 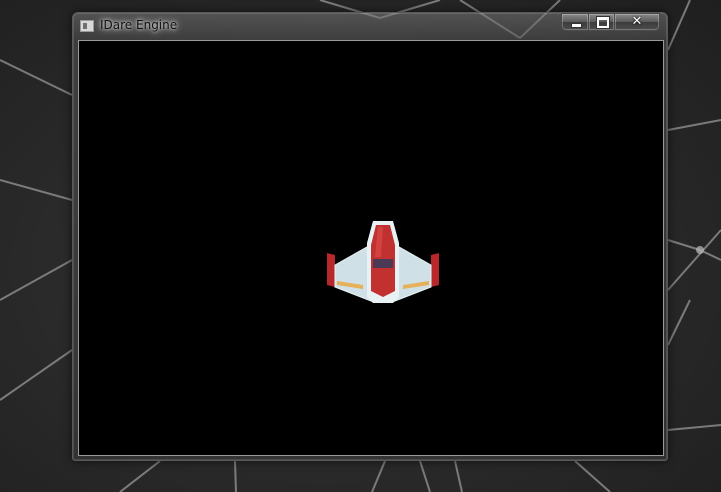 I want to click on left-wing-tip, so click(x=331, y=270).